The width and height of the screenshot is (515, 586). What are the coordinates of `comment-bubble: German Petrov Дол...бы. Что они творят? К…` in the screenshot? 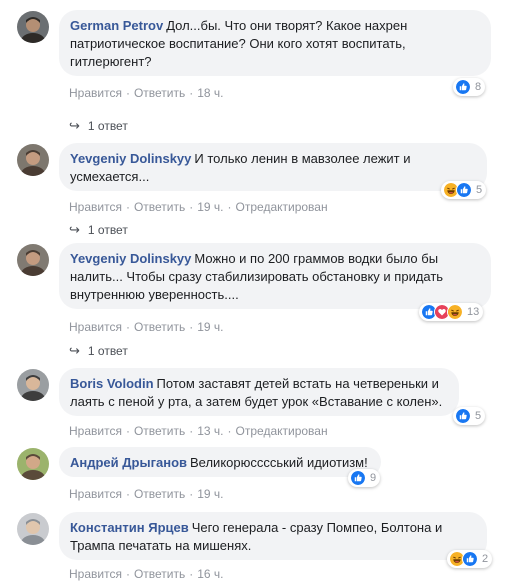 It's located at (275, 43).